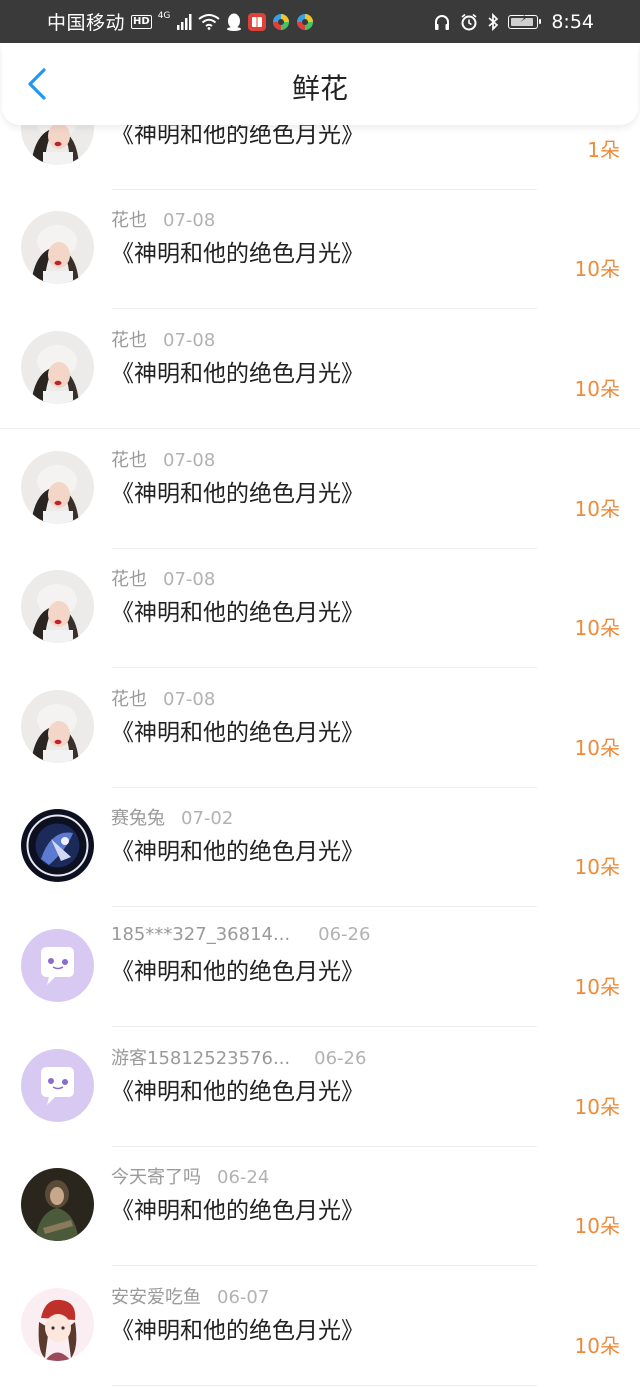 The width and height of the screenshot is (640, 1387). Describe the element at coordinates (156, 1297) in the screenshot. I see `user-name: 安安爱吃鱼` at that location.